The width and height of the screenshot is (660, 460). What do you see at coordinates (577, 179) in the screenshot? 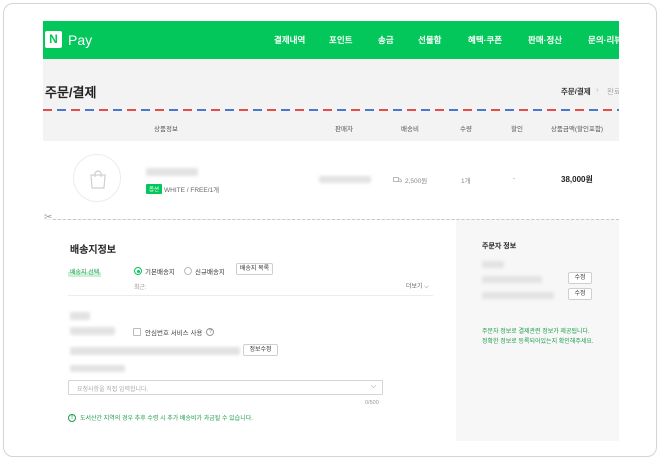
I see `product-amount: 38,000원` at bounding box center [577, 179].